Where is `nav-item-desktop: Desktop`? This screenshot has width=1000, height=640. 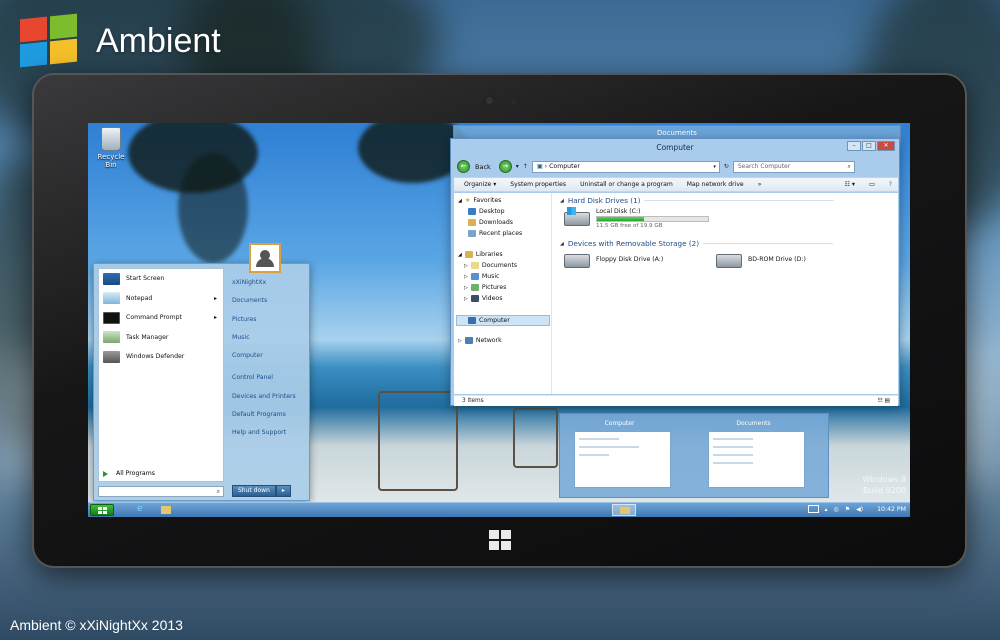 nav-item-desktop: Desktop is located at coordinates (486, 211).